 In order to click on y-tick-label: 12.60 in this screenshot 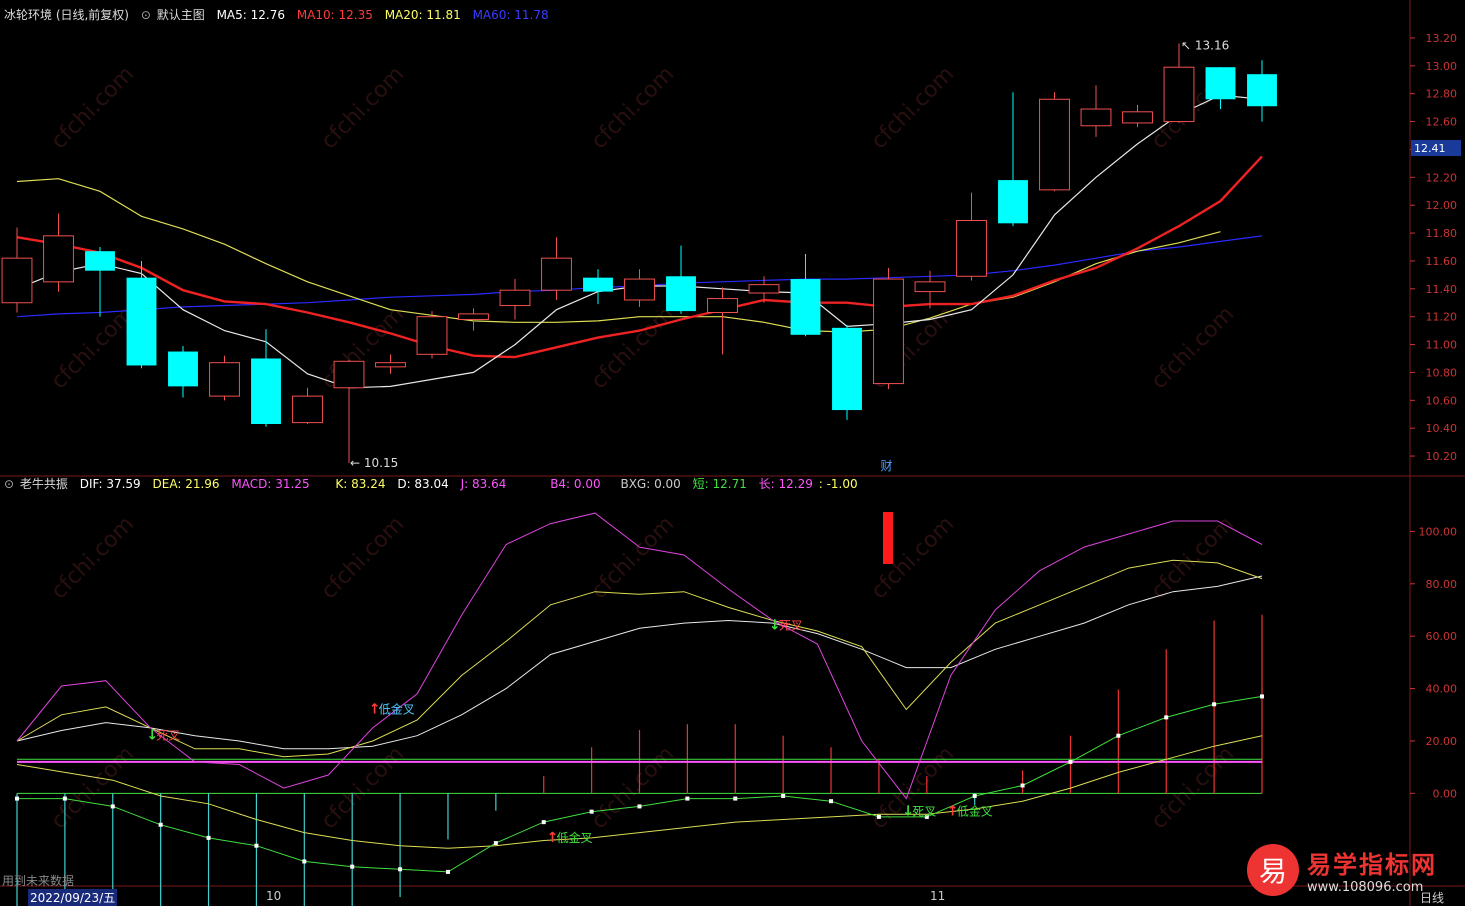, I will do `click(1442, 122)`.